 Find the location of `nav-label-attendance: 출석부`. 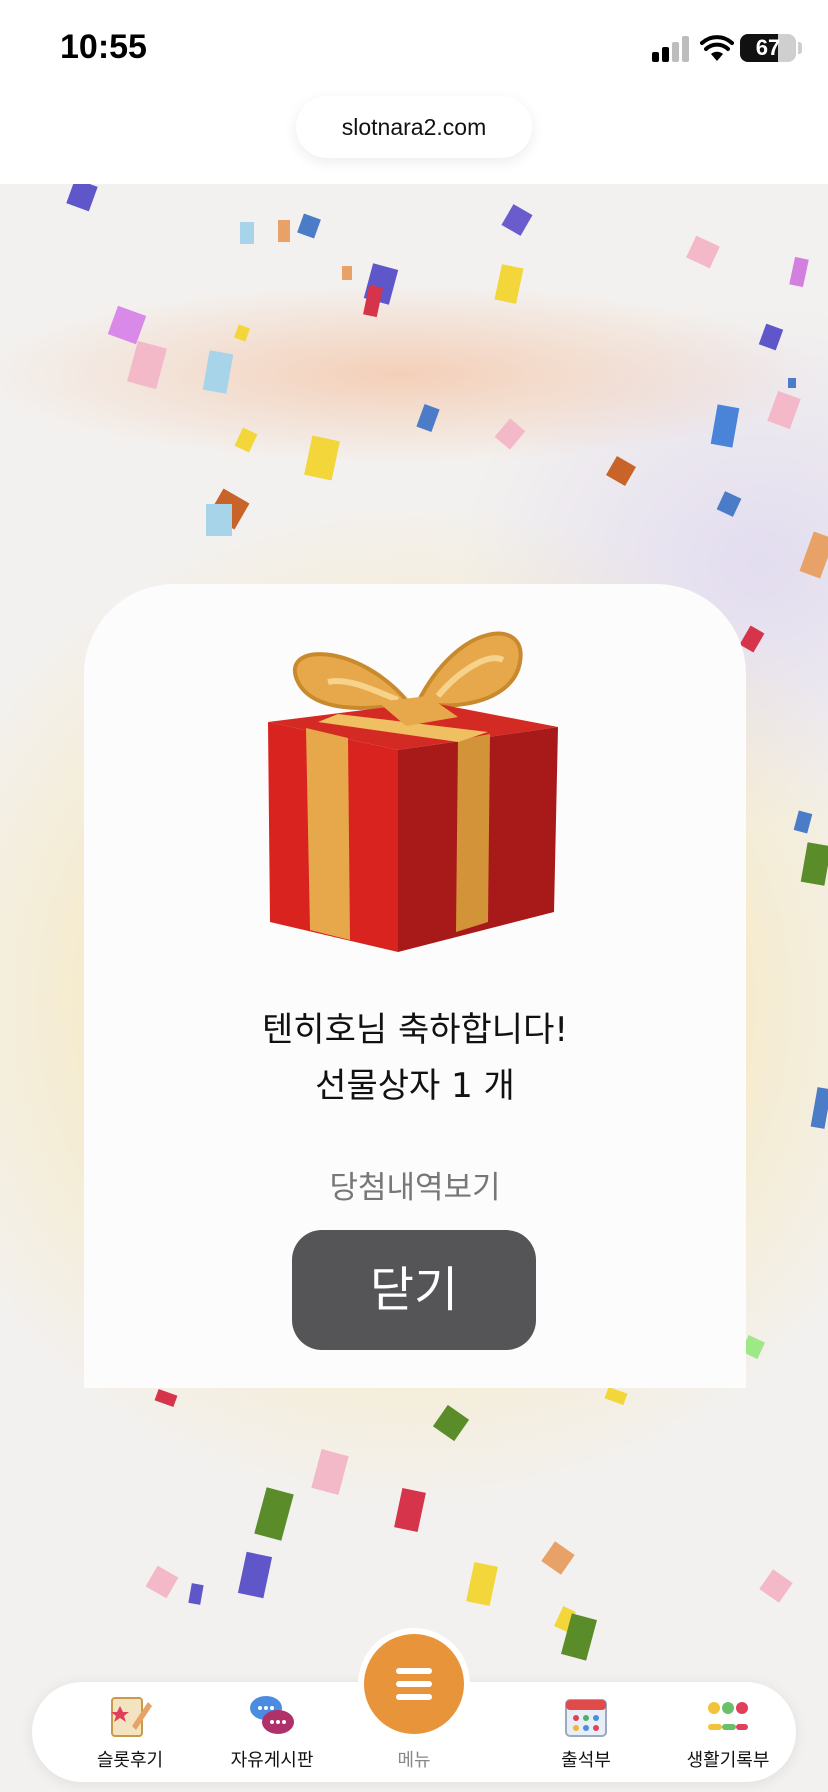

nav-label-attendance: 출석부 is located at coordinates (586, 1760).